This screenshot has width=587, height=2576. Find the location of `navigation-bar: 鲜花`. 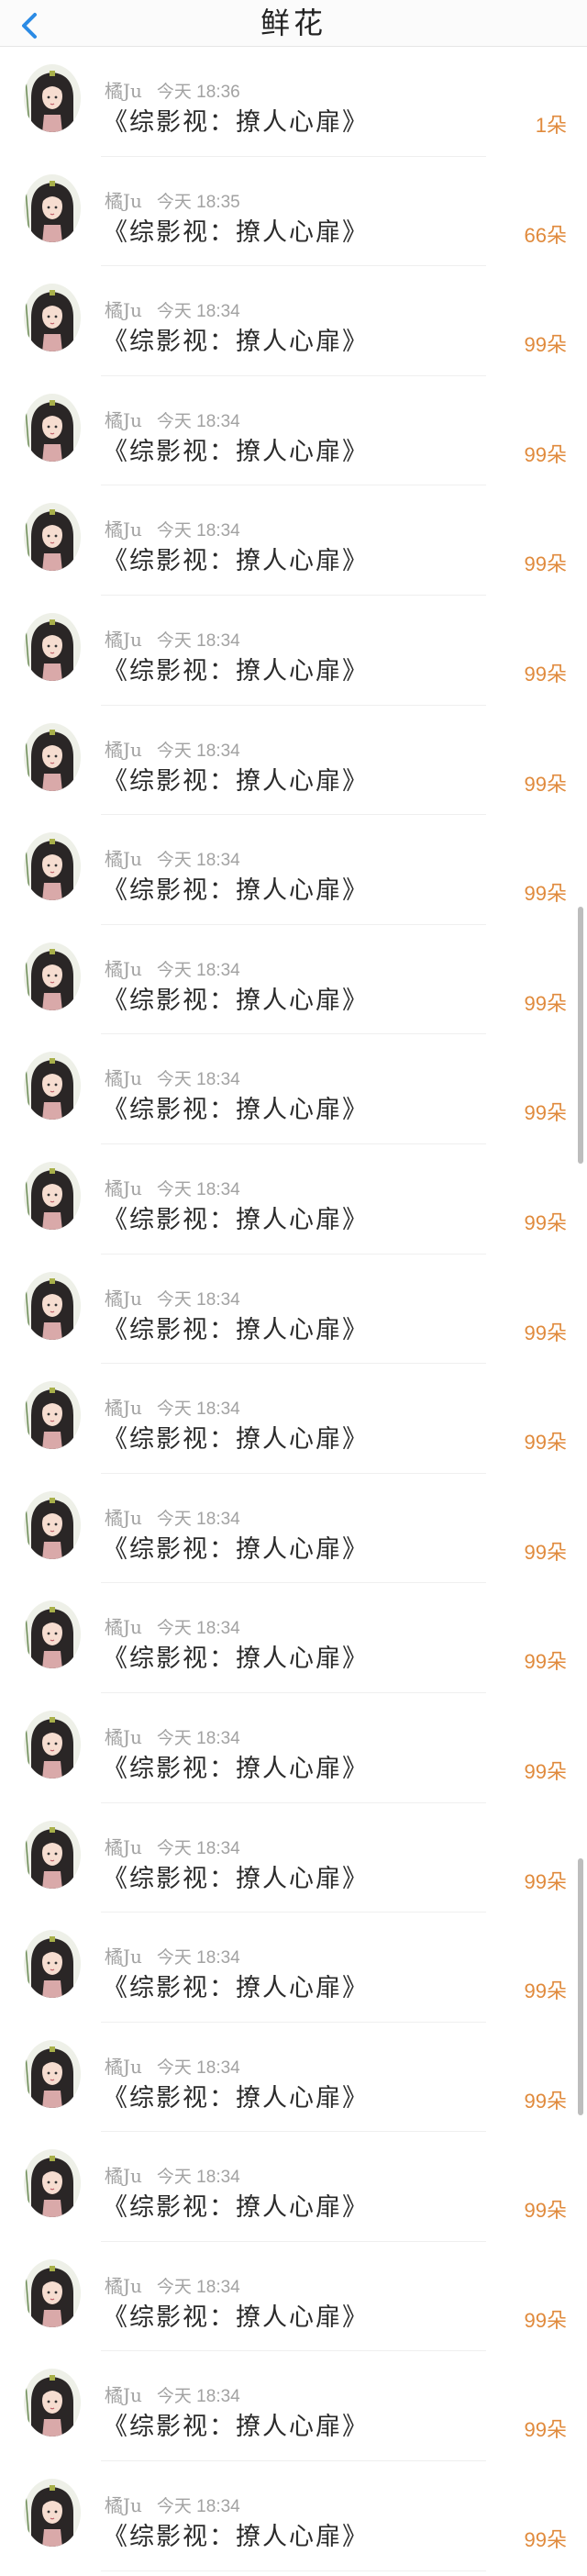

navigation-bar: 鲜花 is located at coordinates (293, 23).